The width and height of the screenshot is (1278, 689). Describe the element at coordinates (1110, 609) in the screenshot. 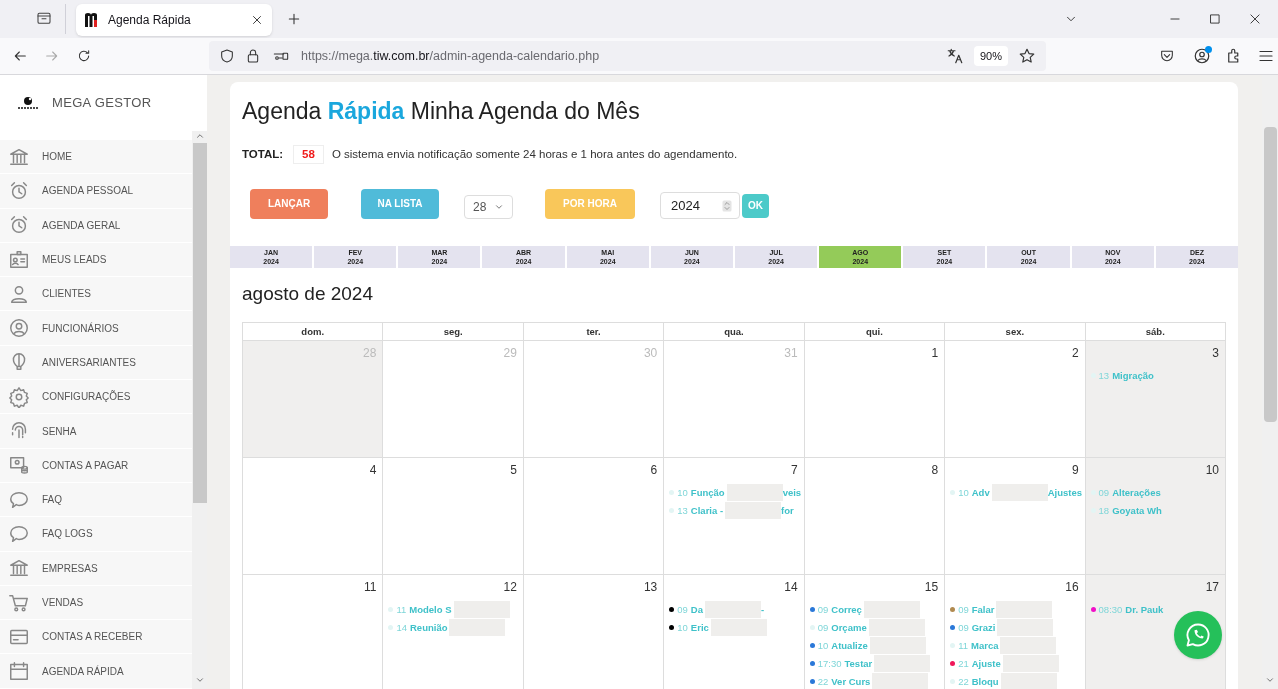

I see `event-time: 08:30` at that location.